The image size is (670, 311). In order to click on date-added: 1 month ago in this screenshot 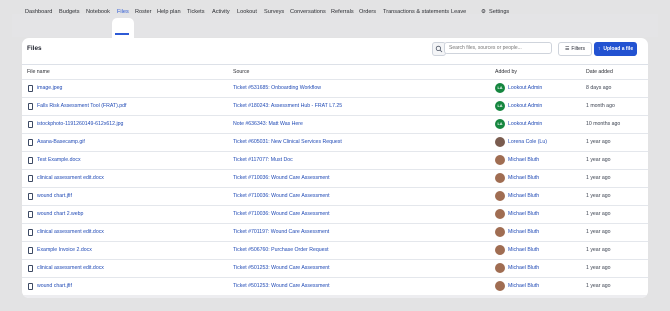, I will do `click(600, 106)`.